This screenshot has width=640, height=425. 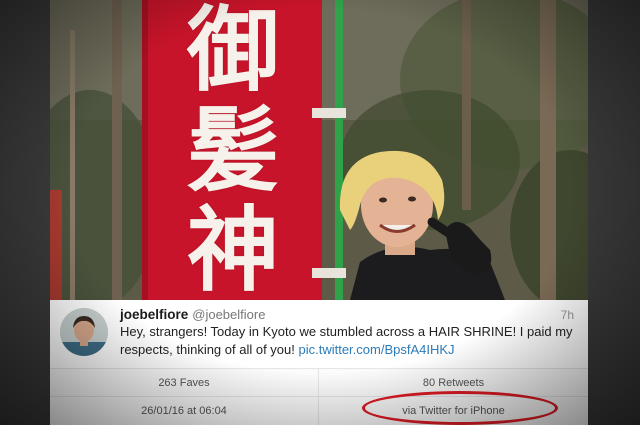 I want to click on tweet-time: 7h, so click(x=567, y=315).